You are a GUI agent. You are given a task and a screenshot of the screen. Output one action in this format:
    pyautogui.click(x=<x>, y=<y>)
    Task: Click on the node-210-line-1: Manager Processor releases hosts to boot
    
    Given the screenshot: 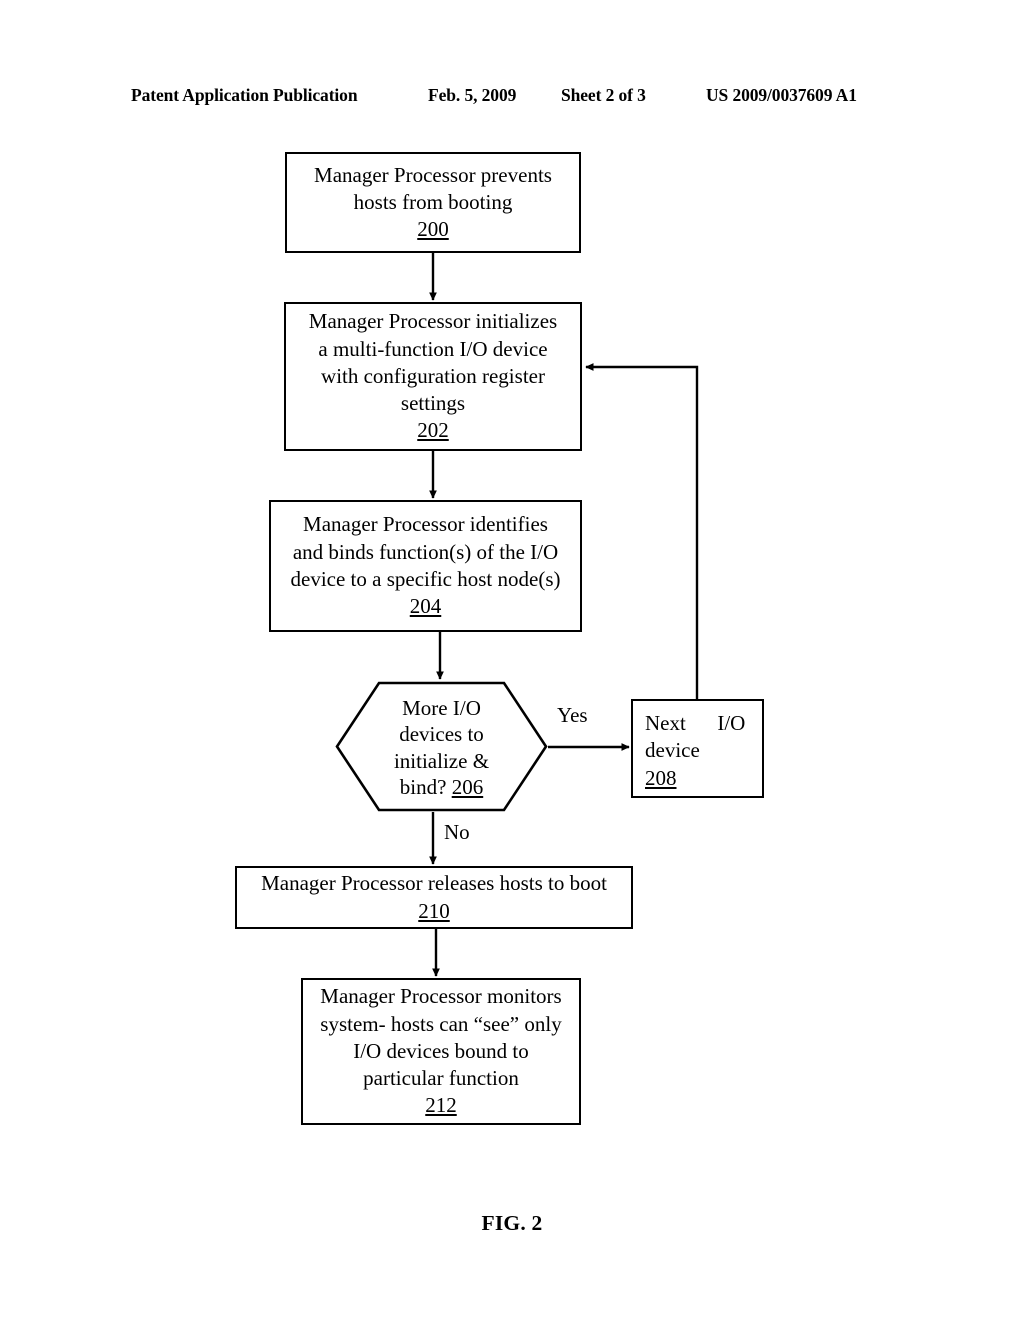 What is the action you would take?
    pyautogui.click(x=434, y=883)
    